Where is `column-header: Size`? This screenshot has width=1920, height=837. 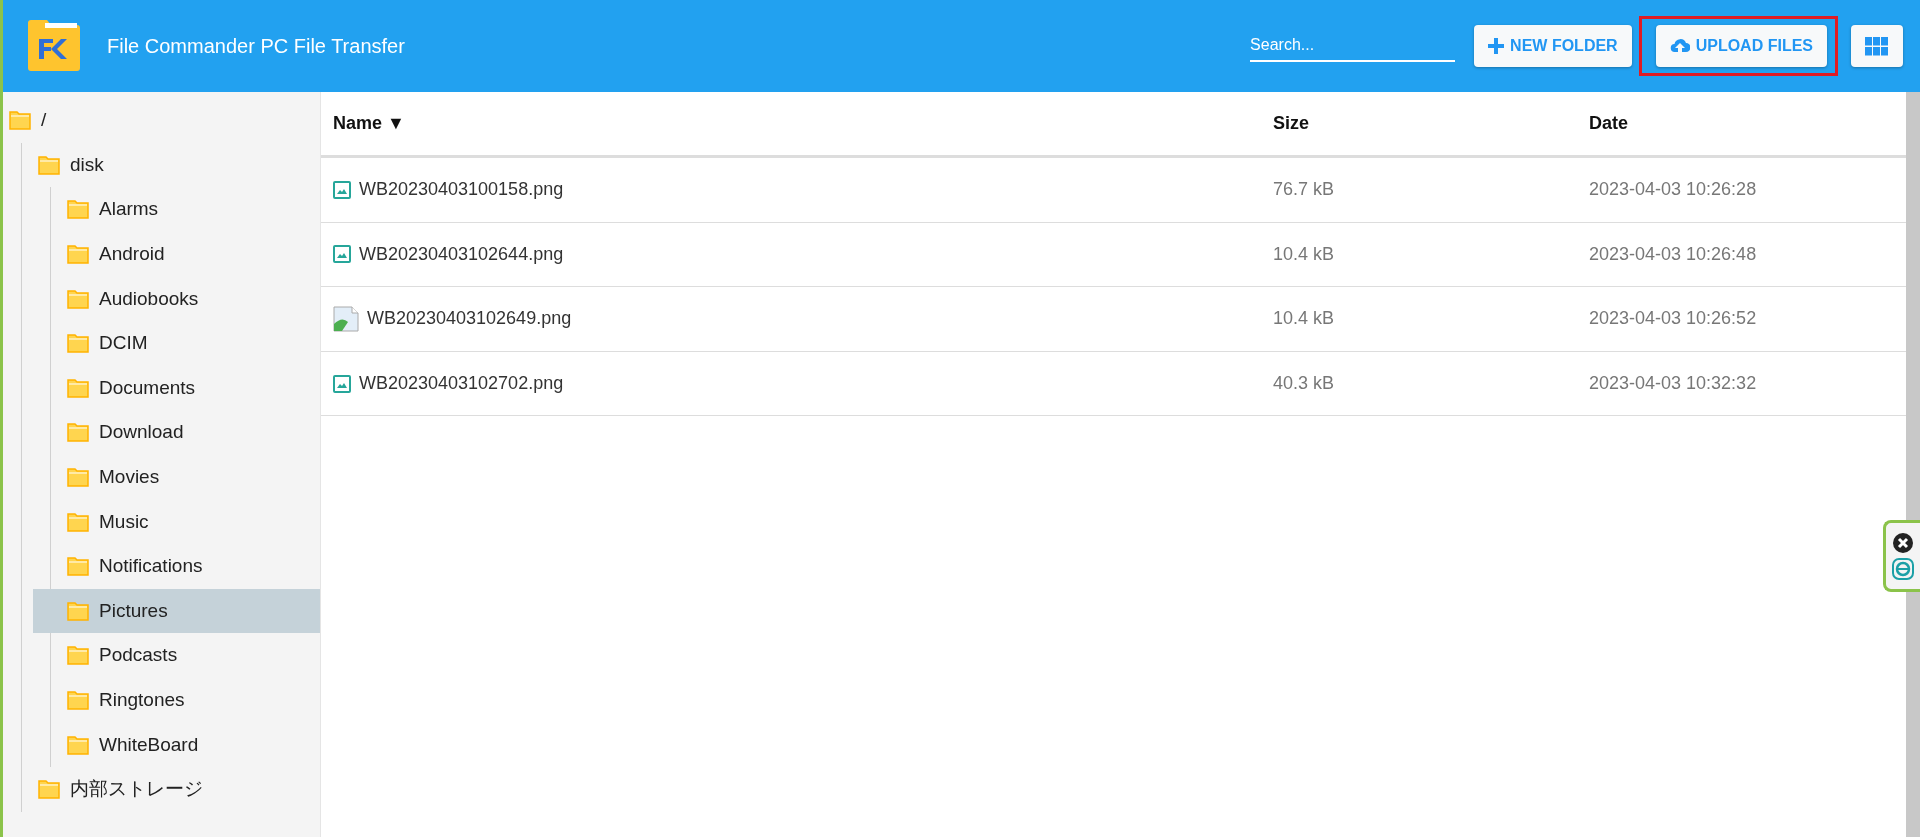 column-header: Size is located at coordinates (1431, 123).